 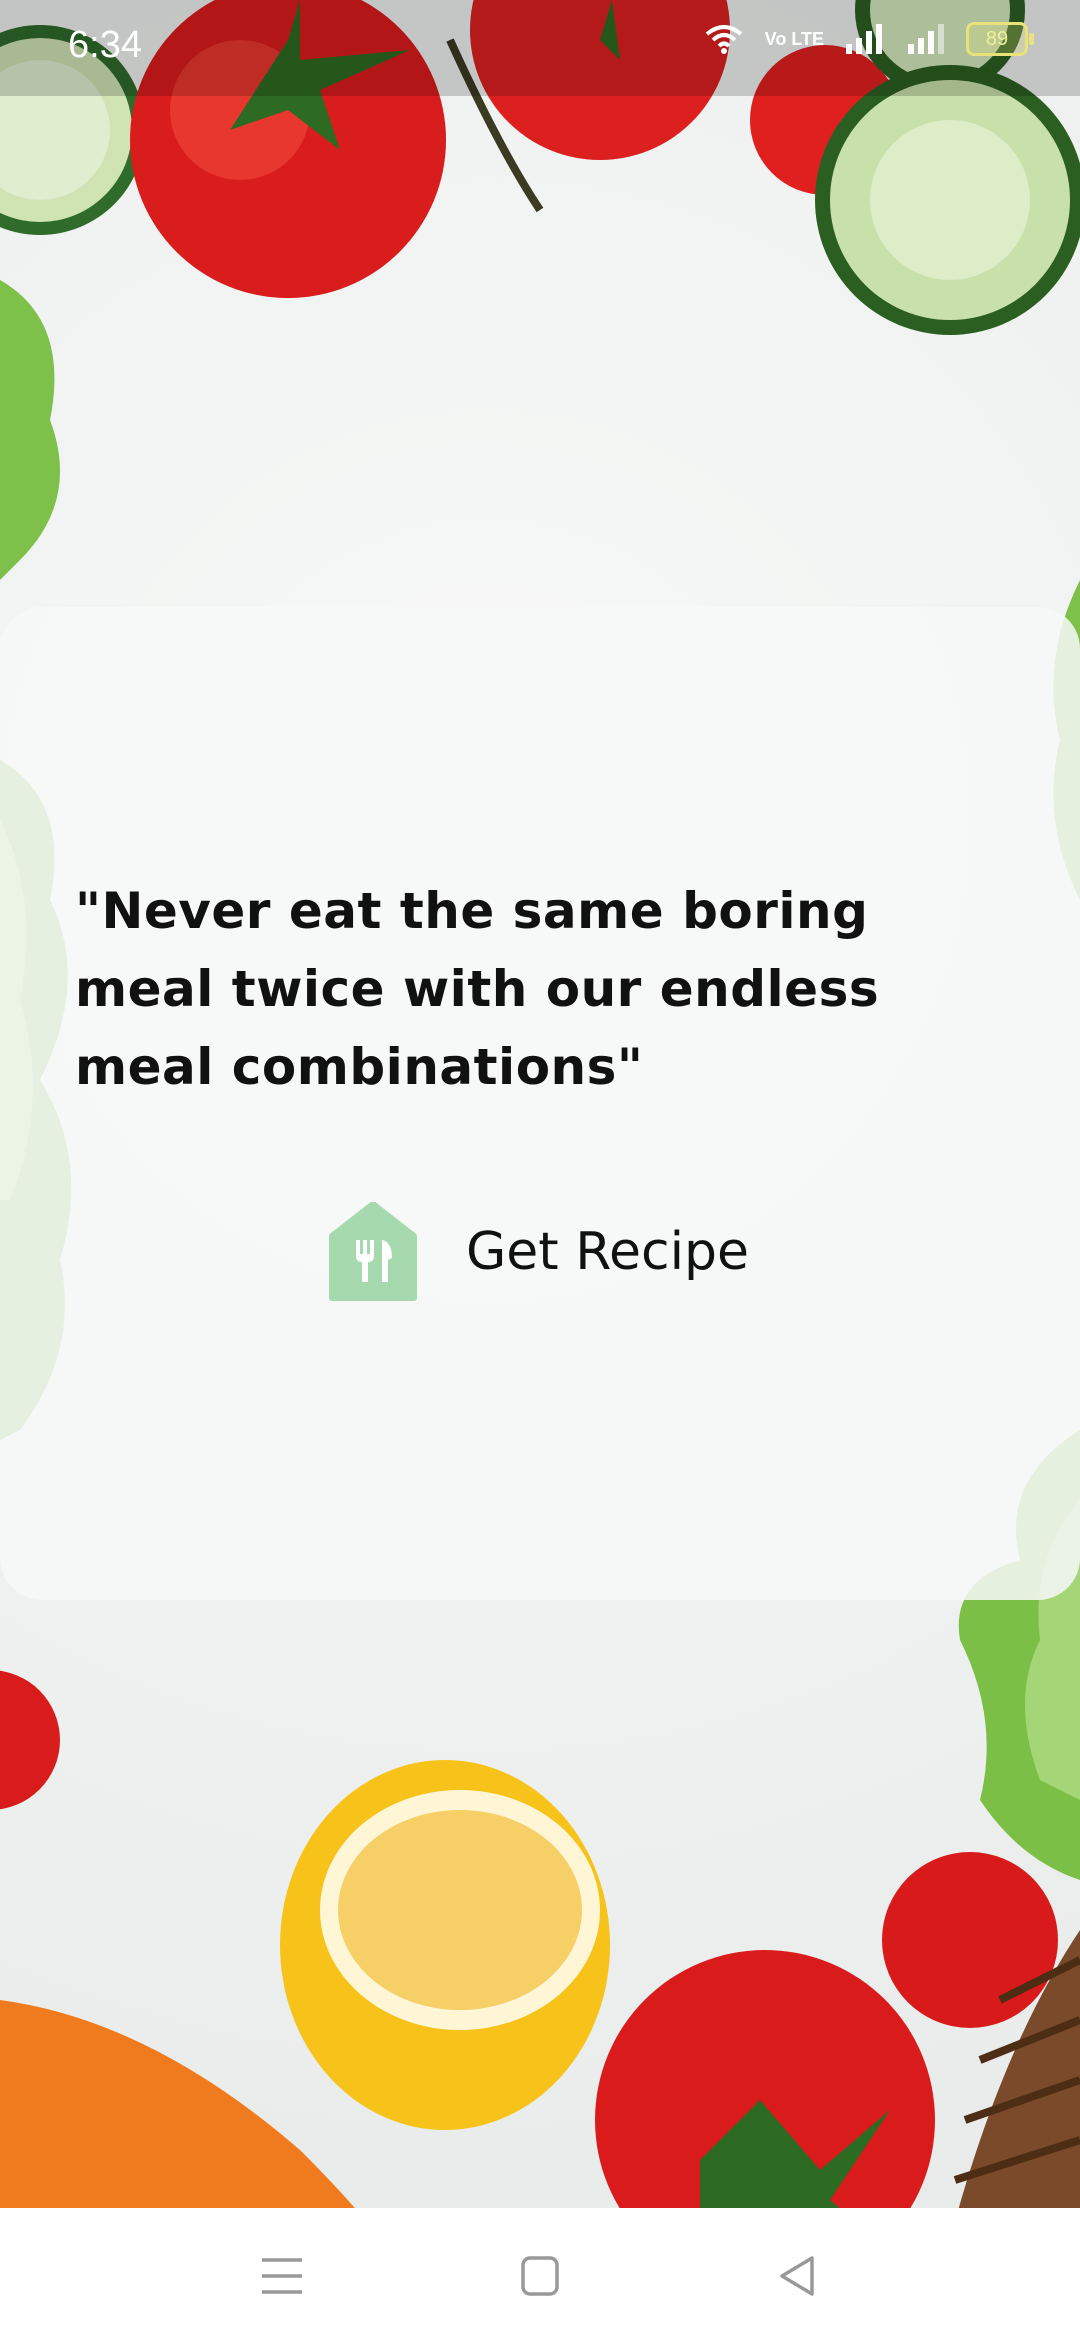 I want to click on status-bar: 6:34 Vo LTE 89, so click(x=540, y=48).